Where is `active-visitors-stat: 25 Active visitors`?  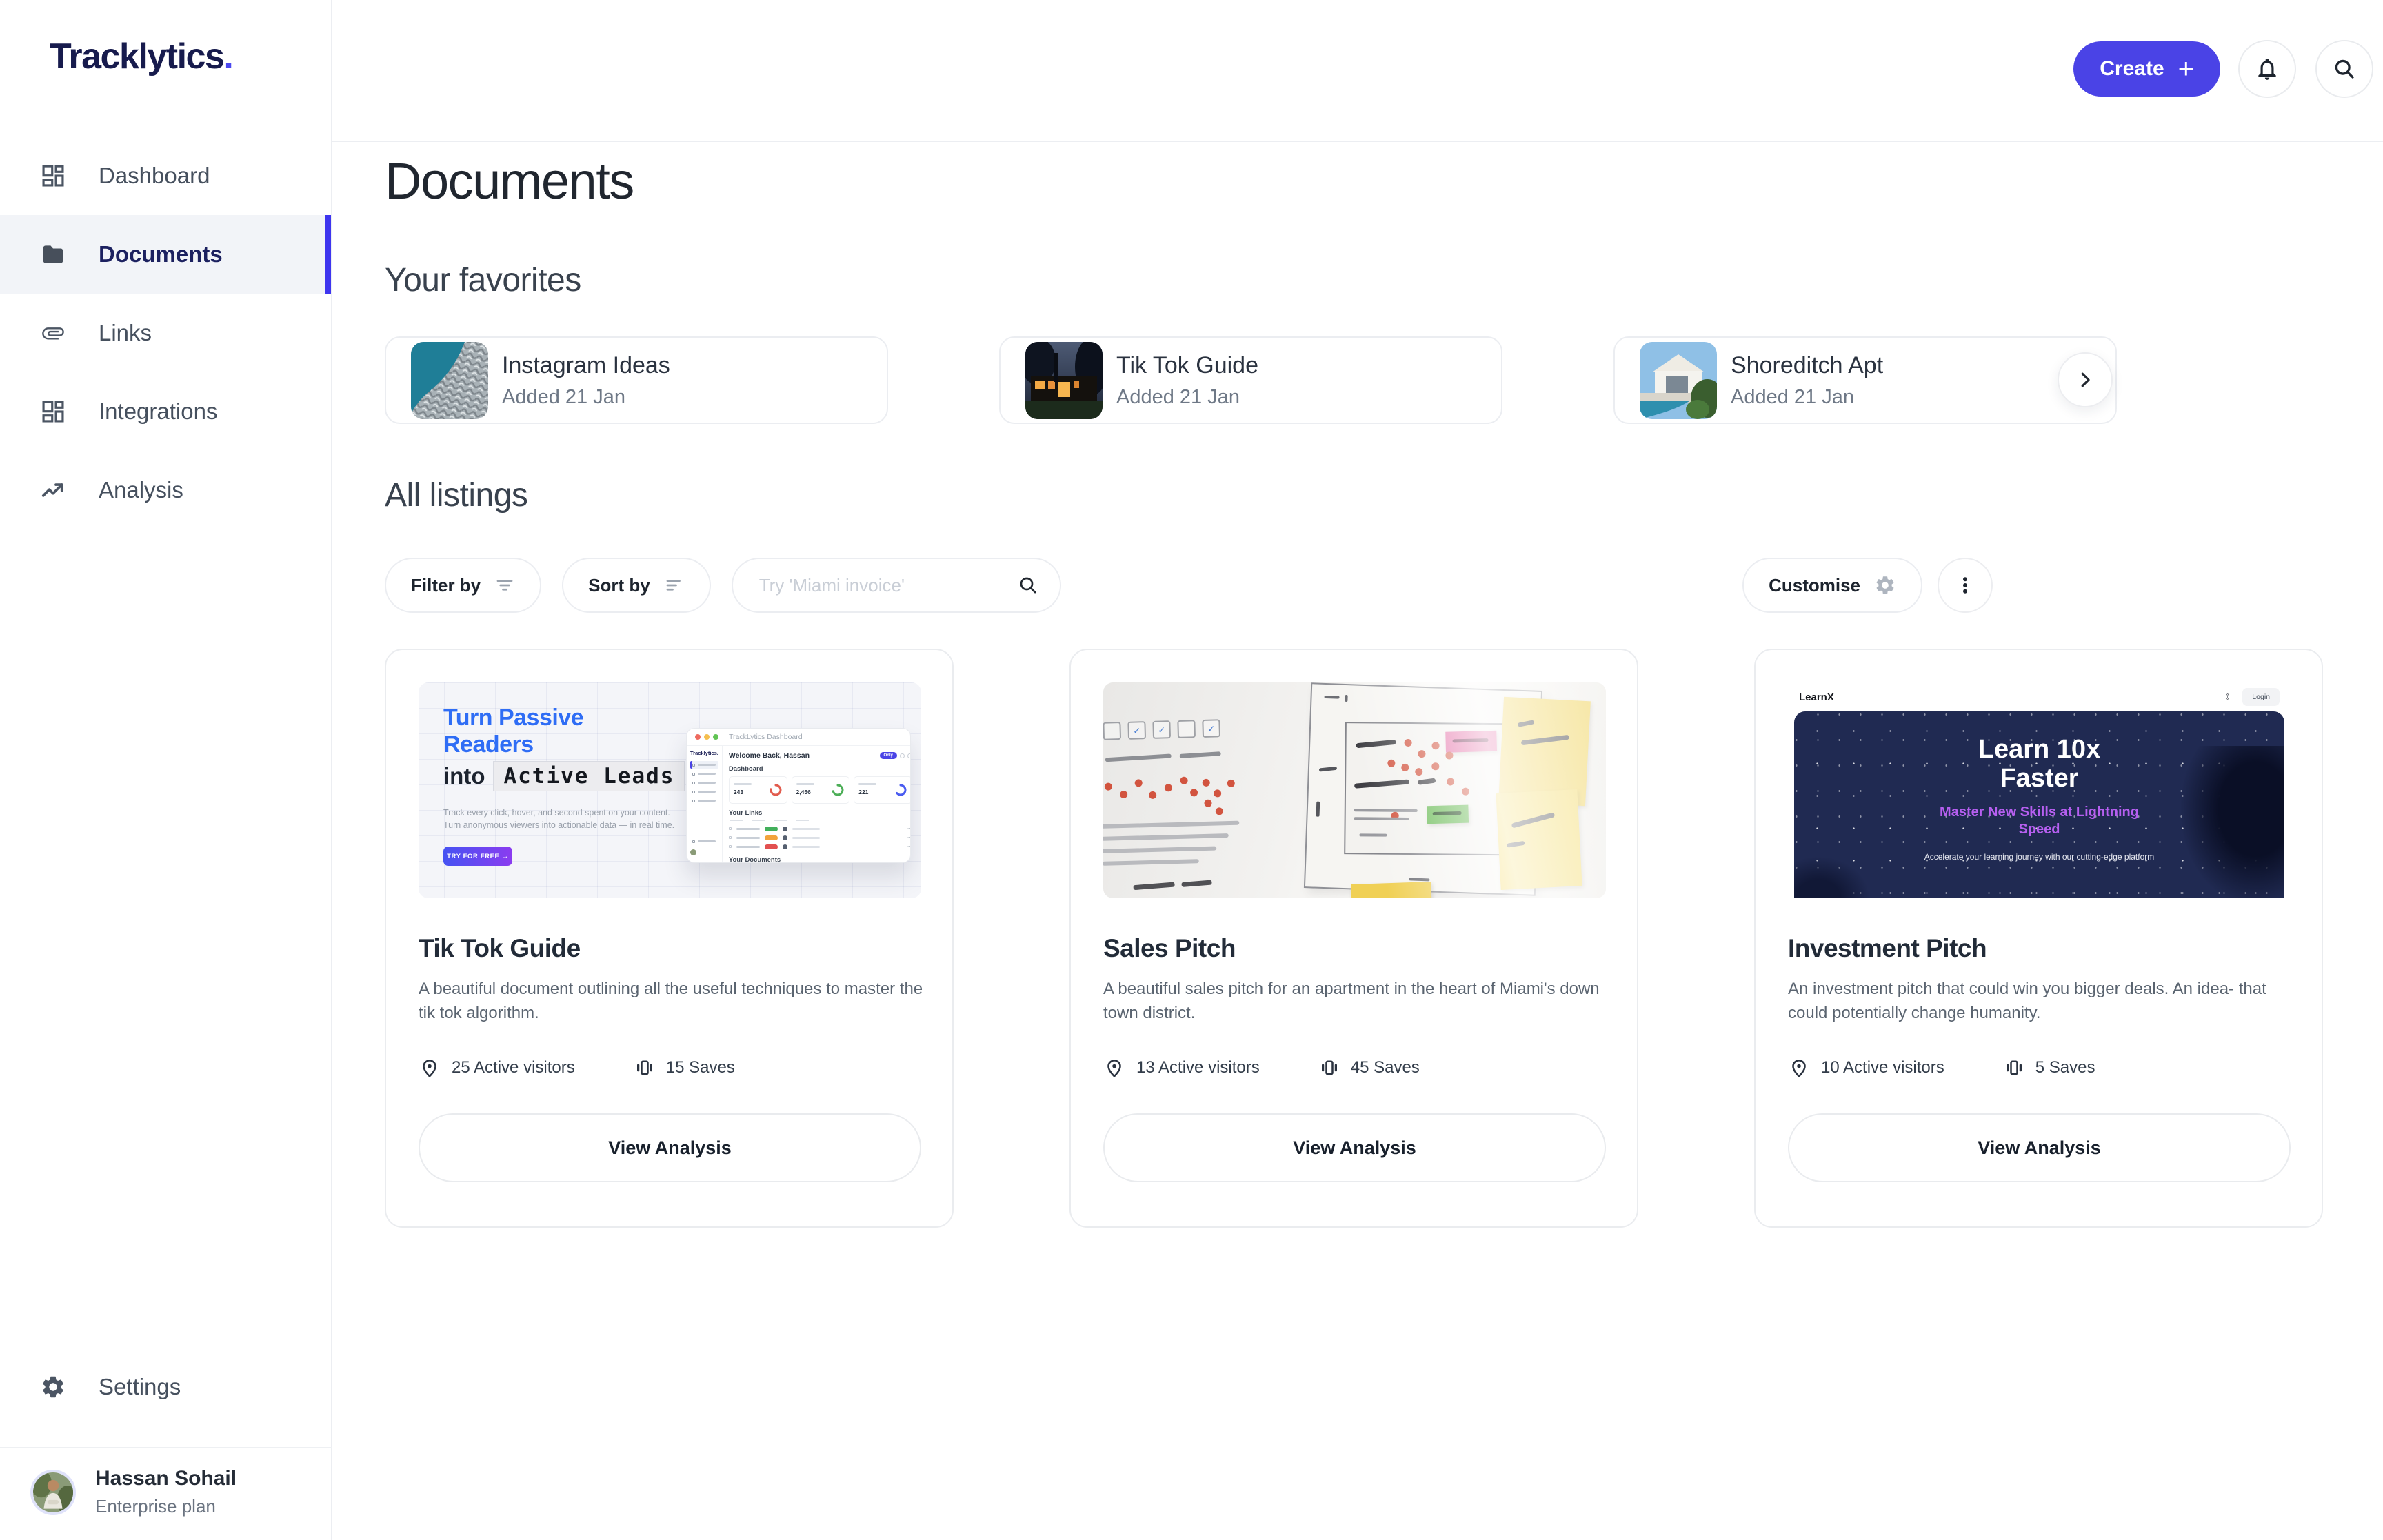
active-visitors-stat: 25 Active visitors is located at coordinates (497, 1068).